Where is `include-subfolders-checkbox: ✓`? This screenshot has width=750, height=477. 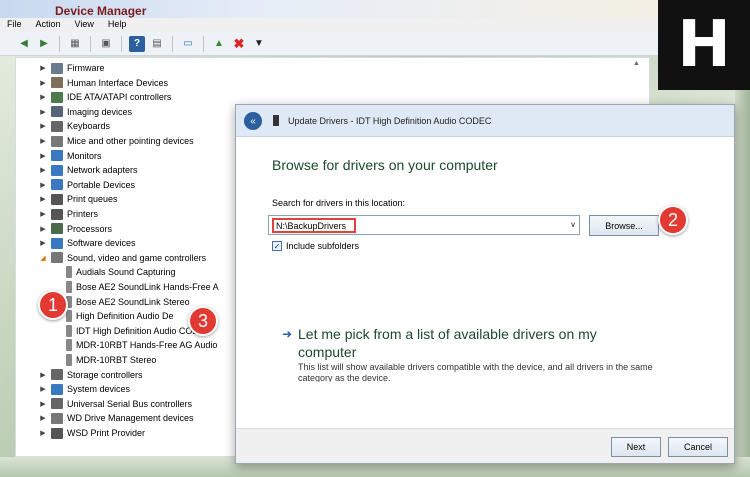
include-subfolders-checkbox: ✓ is located at coordinates (277, 246).